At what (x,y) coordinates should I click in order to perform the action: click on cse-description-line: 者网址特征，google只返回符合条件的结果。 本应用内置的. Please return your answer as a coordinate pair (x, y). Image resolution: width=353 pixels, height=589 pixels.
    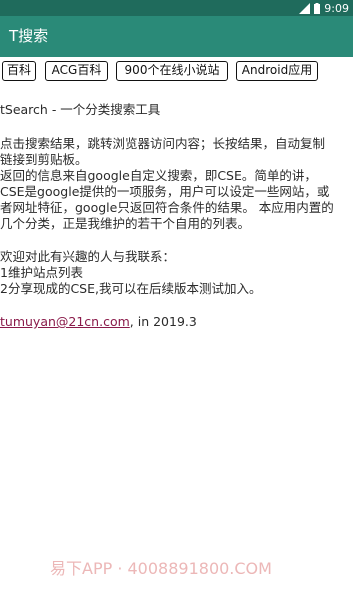
    Looking at the image, I should click on (167, 207).